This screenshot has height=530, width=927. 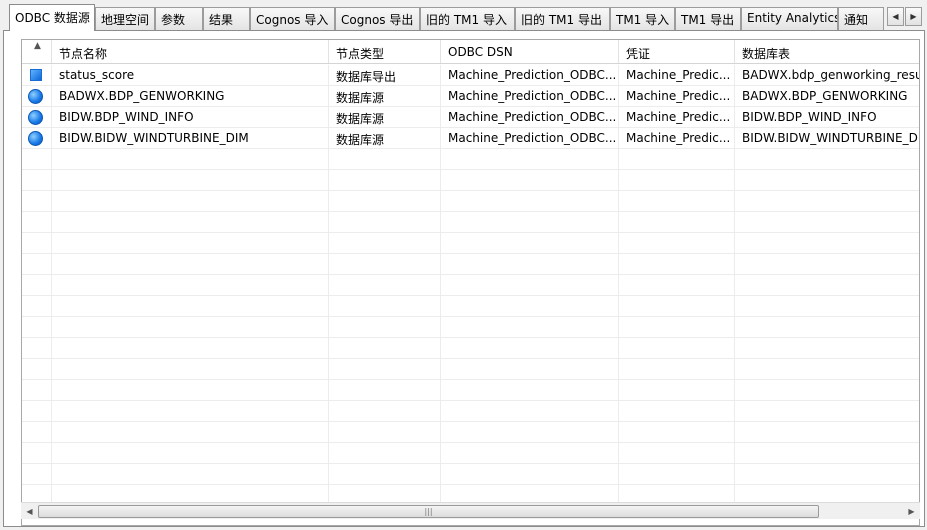 What do you see at coordinates (190, 138) in the screenshot?
I see `cell-node-name: BIDW.BIDW_WINDTURBINE_DIM` at bounding box center [190, 138].